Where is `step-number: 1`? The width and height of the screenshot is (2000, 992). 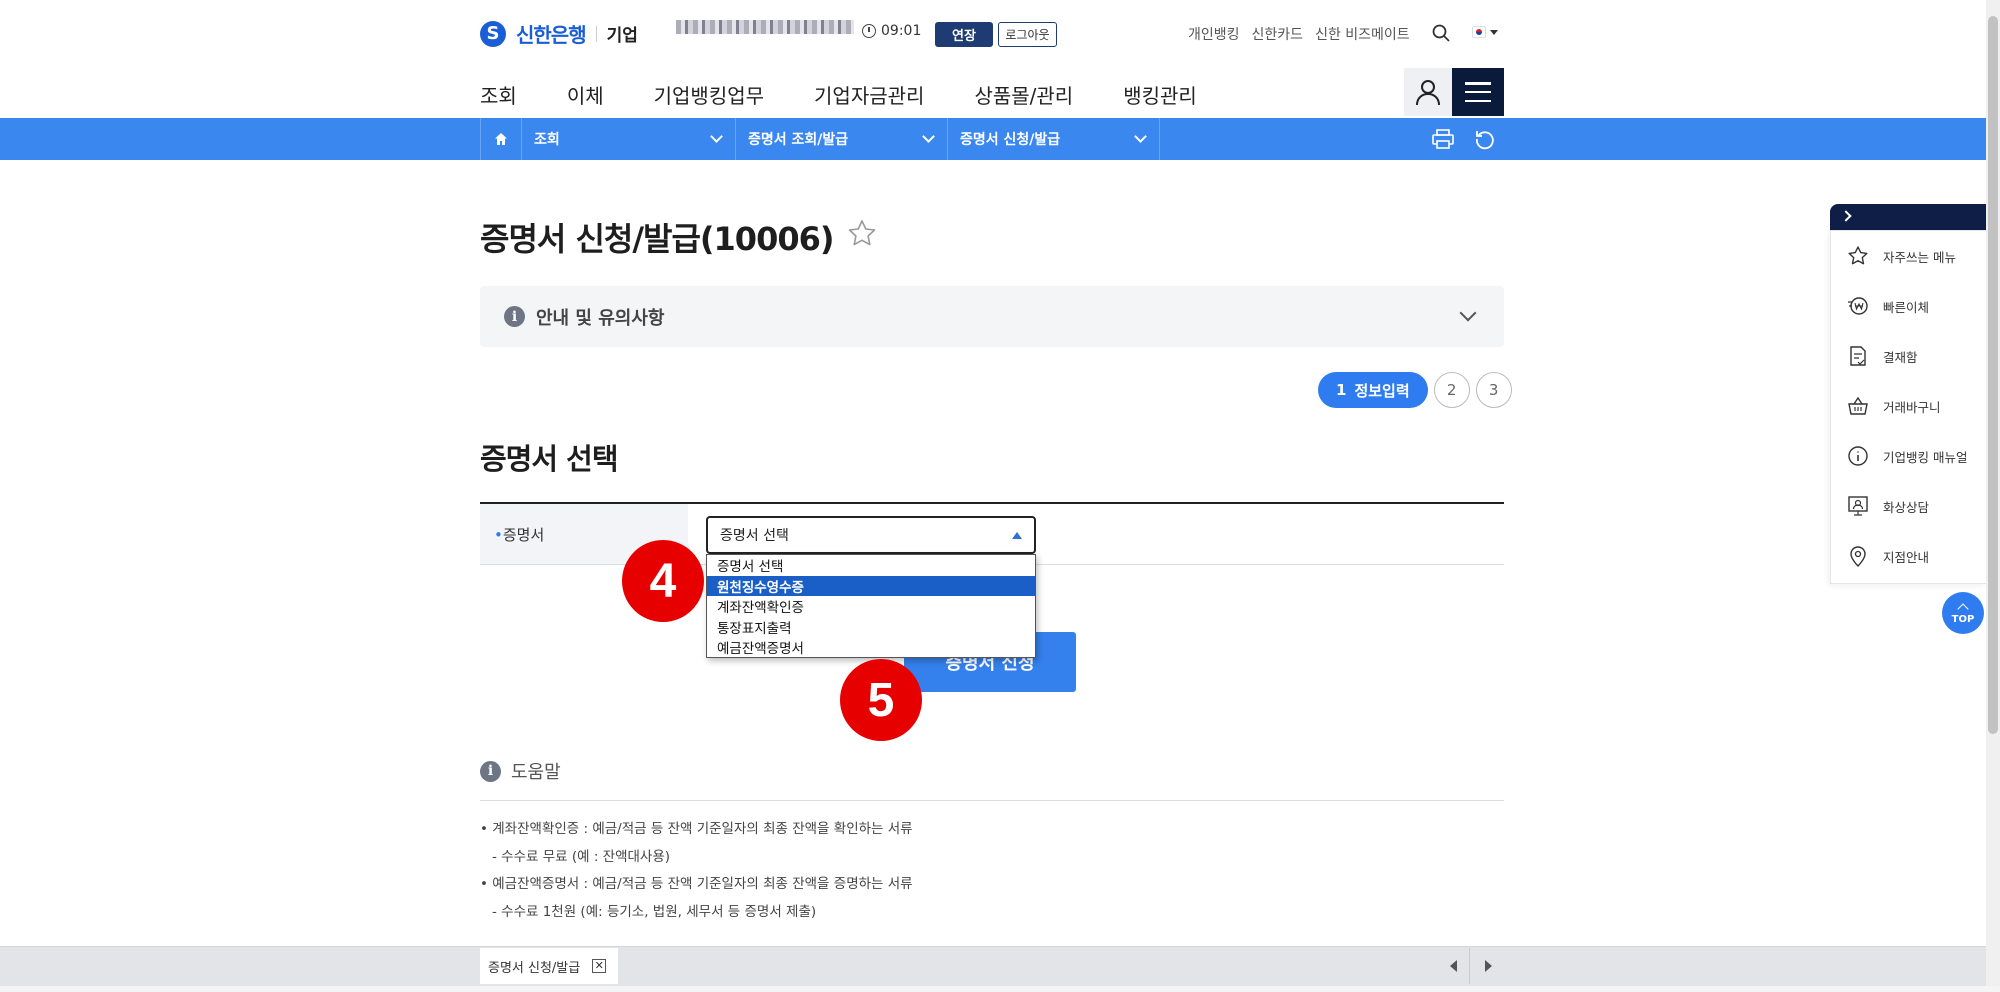
step-number: 1 is located at coordinates (1341, 390).